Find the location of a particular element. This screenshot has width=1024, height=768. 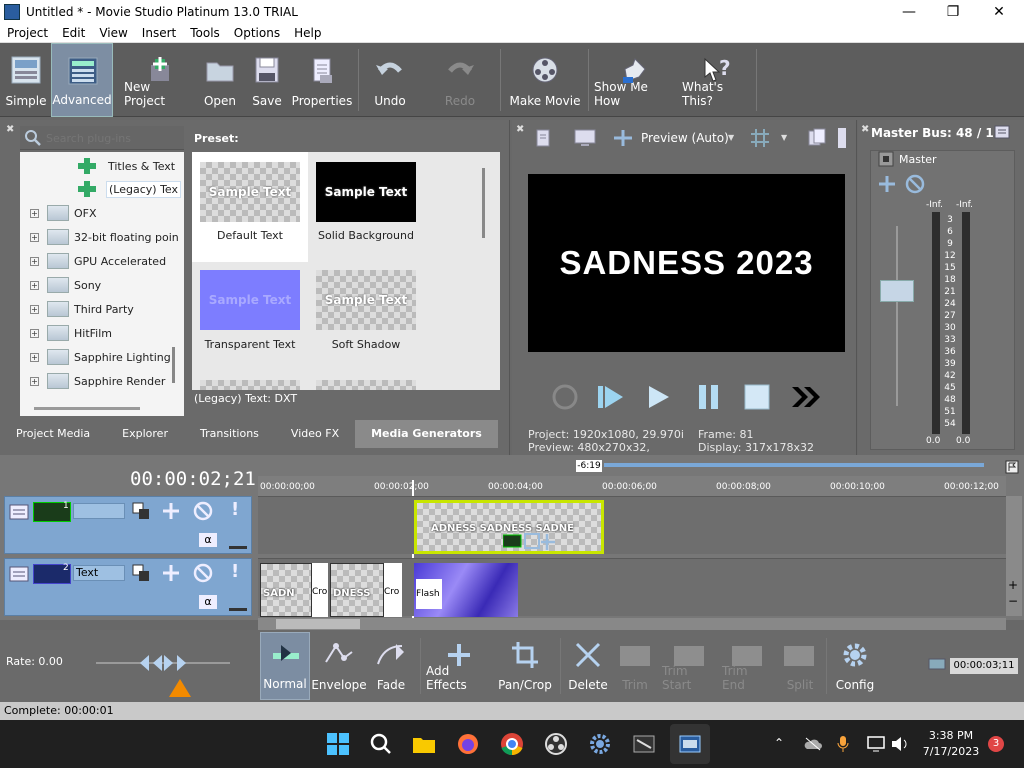

speaker-volume-icon is located at coordinates (900, 744).